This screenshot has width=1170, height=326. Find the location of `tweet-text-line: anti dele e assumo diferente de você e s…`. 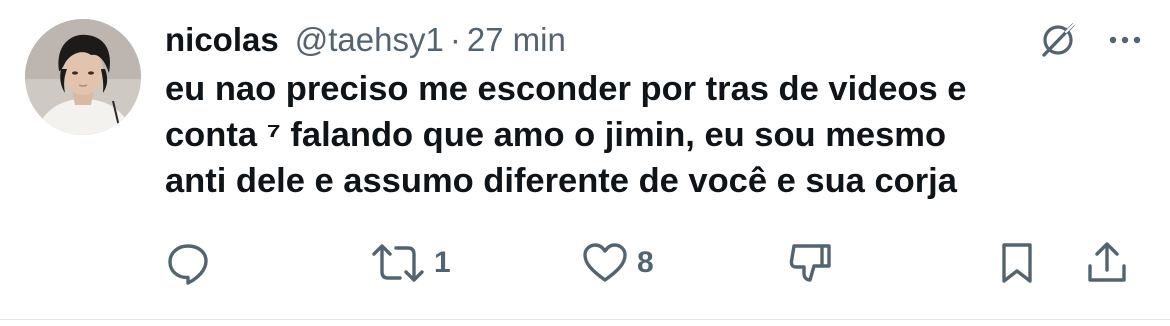

tweet-text-line: anti dele e assumo diferente de você e s… is located at coordinates (561, 181).